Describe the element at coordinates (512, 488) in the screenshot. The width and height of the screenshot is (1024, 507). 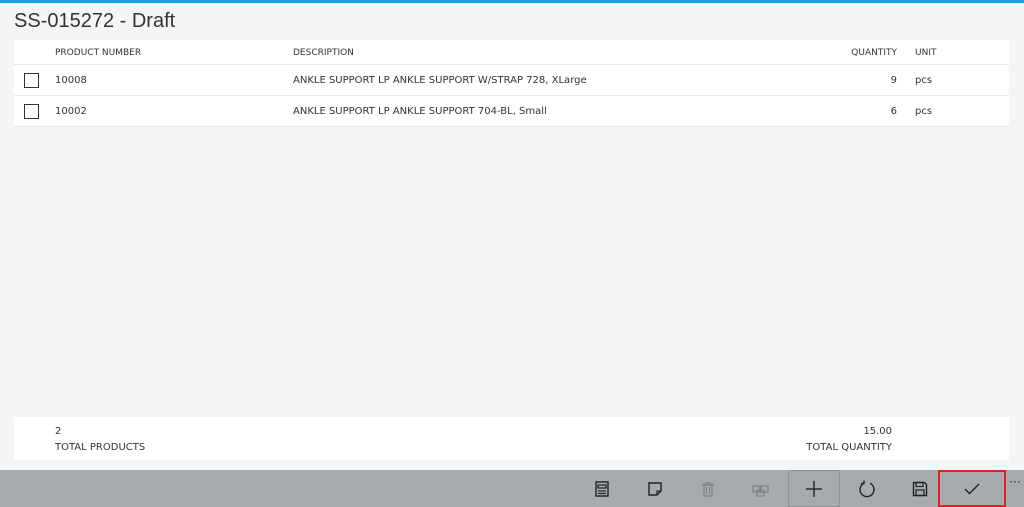
I see `app-bar` at that location.